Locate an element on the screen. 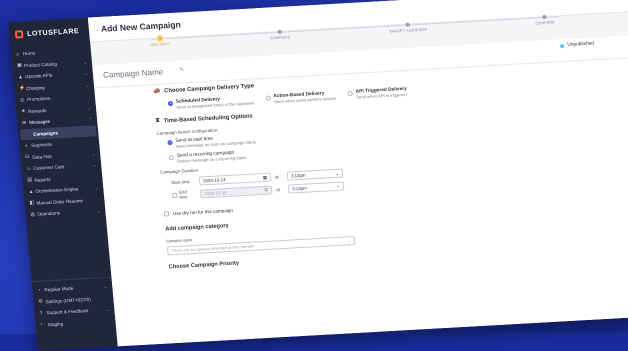 The image size is (628, 351). sidebar-item-label: Data Hub is located at coordinates (42, 156).